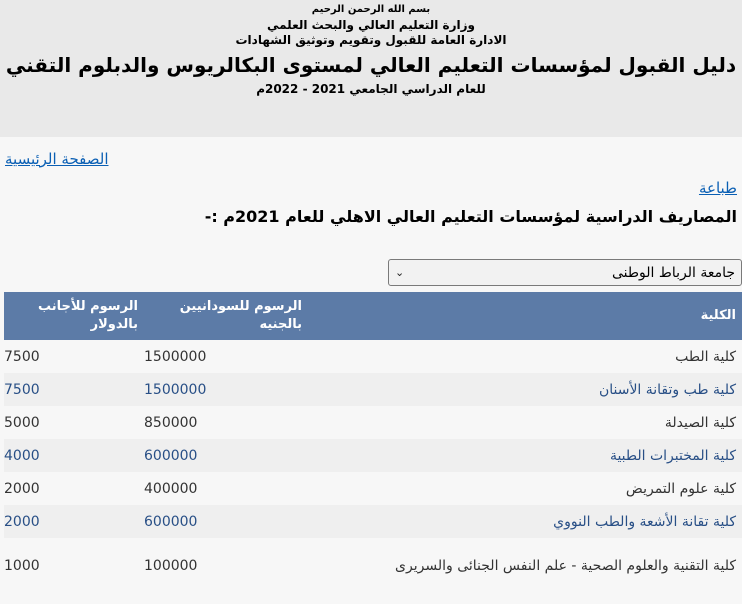  What do you see at coordinates (400, 272) in the screenshot?
I see `chevron-down-icon: ⌄` at bounding box center [400, 272].